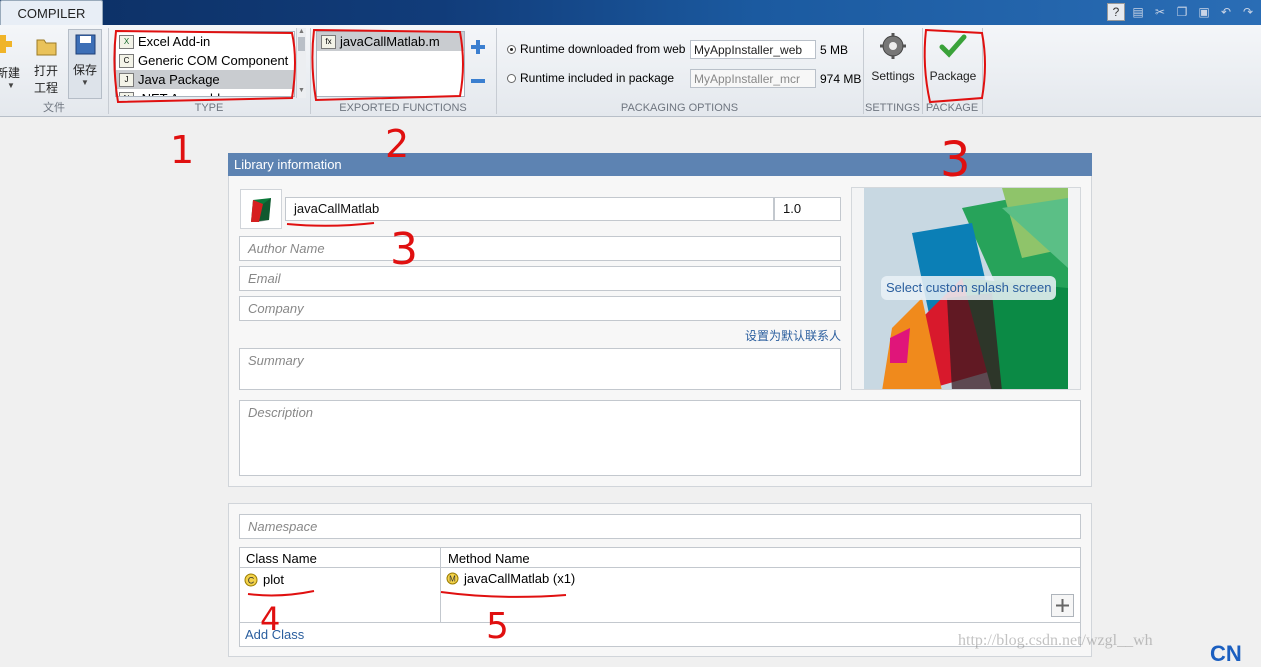  I want to click on class-row: C plot, so click(264, 579).